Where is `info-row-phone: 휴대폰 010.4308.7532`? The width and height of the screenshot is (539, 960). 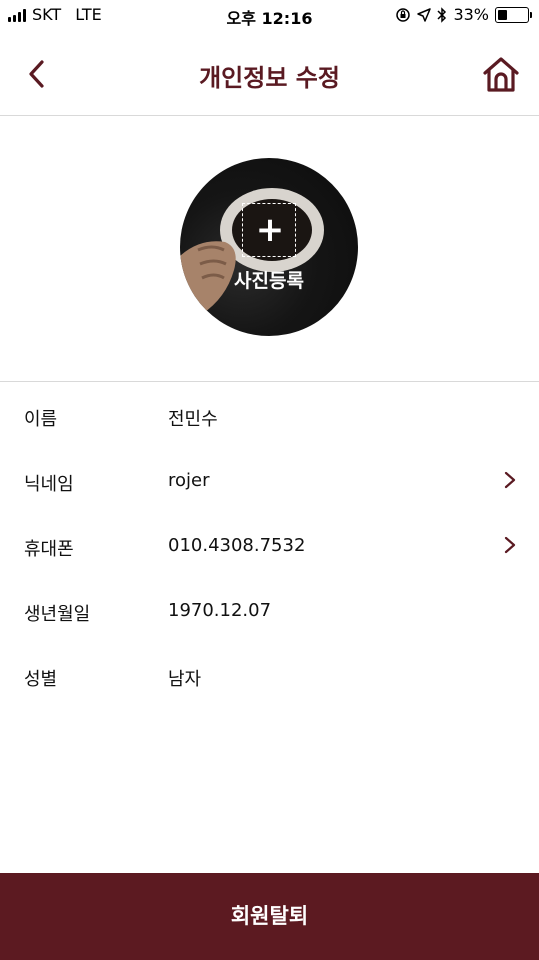 info-row-phone: 휴대폰 010.4308.7532 is located at coordinates (269, 545).